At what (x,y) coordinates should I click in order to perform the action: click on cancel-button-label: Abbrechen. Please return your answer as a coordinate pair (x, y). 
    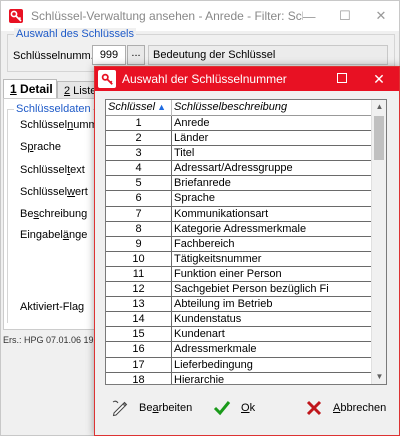
    Looking at the image, I should click on (360, 408).